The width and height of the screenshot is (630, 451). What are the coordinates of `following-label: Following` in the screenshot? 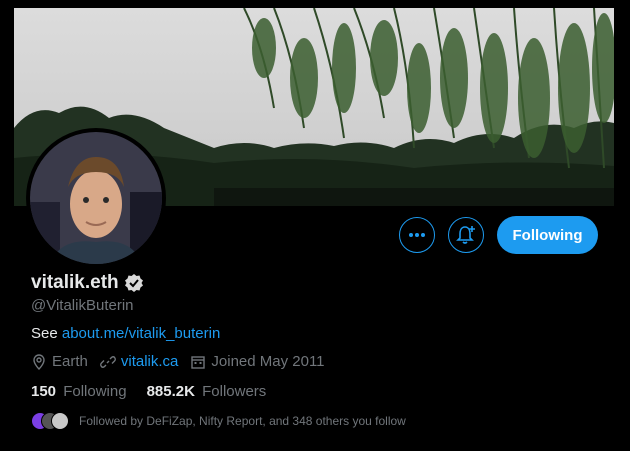 It's located at (95, 391).